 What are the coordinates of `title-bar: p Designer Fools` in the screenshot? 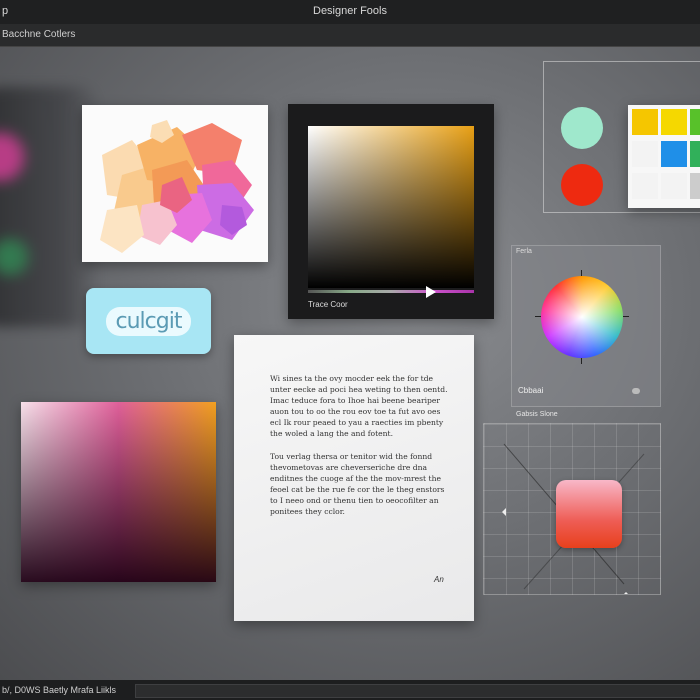 It's located at (350, 12).